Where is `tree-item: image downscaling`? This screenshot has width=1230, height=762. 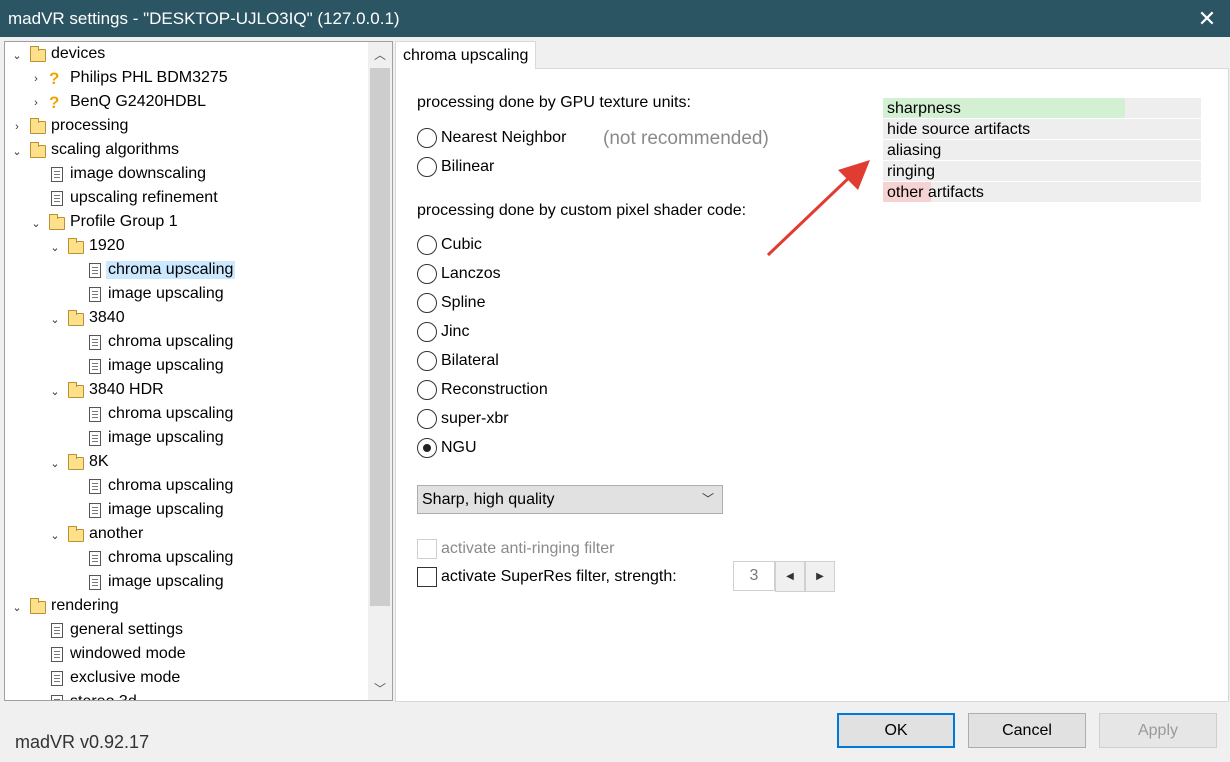
tree-item: image downscaling is located at coordinates (185, 175).